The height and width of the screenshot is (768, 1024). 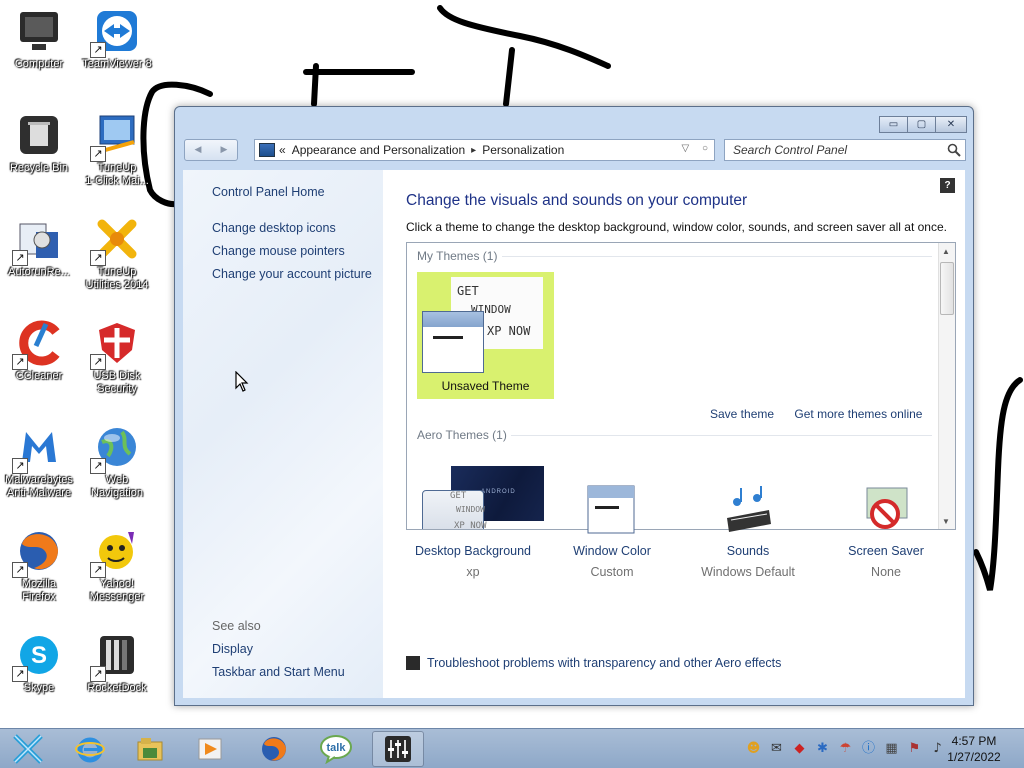 I want to click on desktop-icon-recycle-bin: Recycle Bin, so click(x=39, y=143).